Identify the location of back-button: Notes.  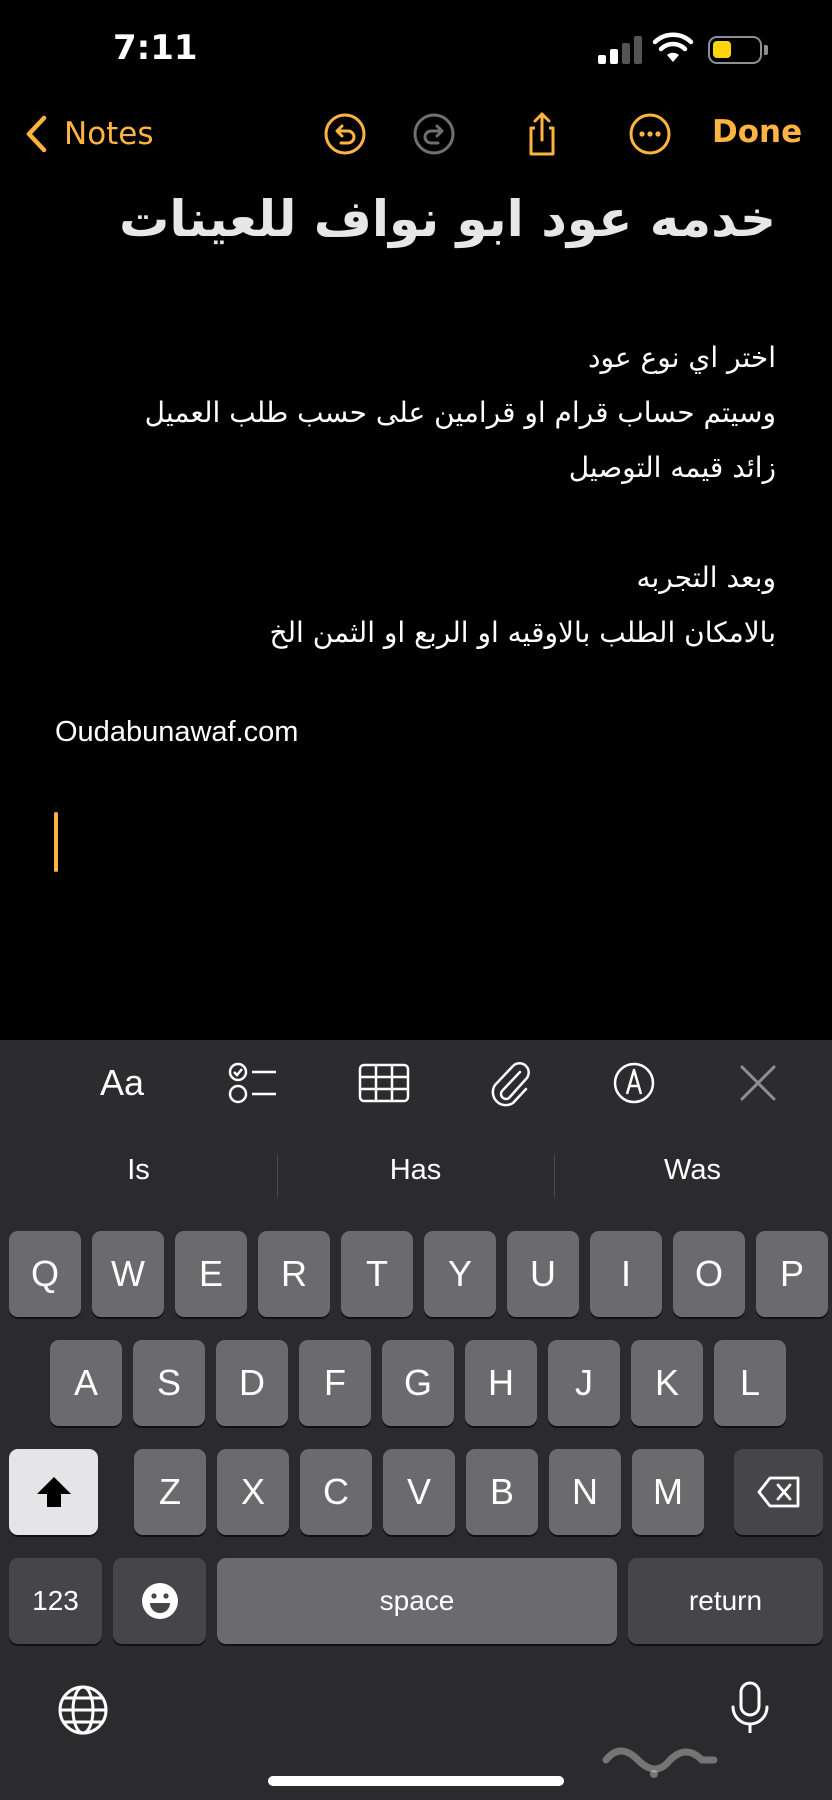
(89, 134).